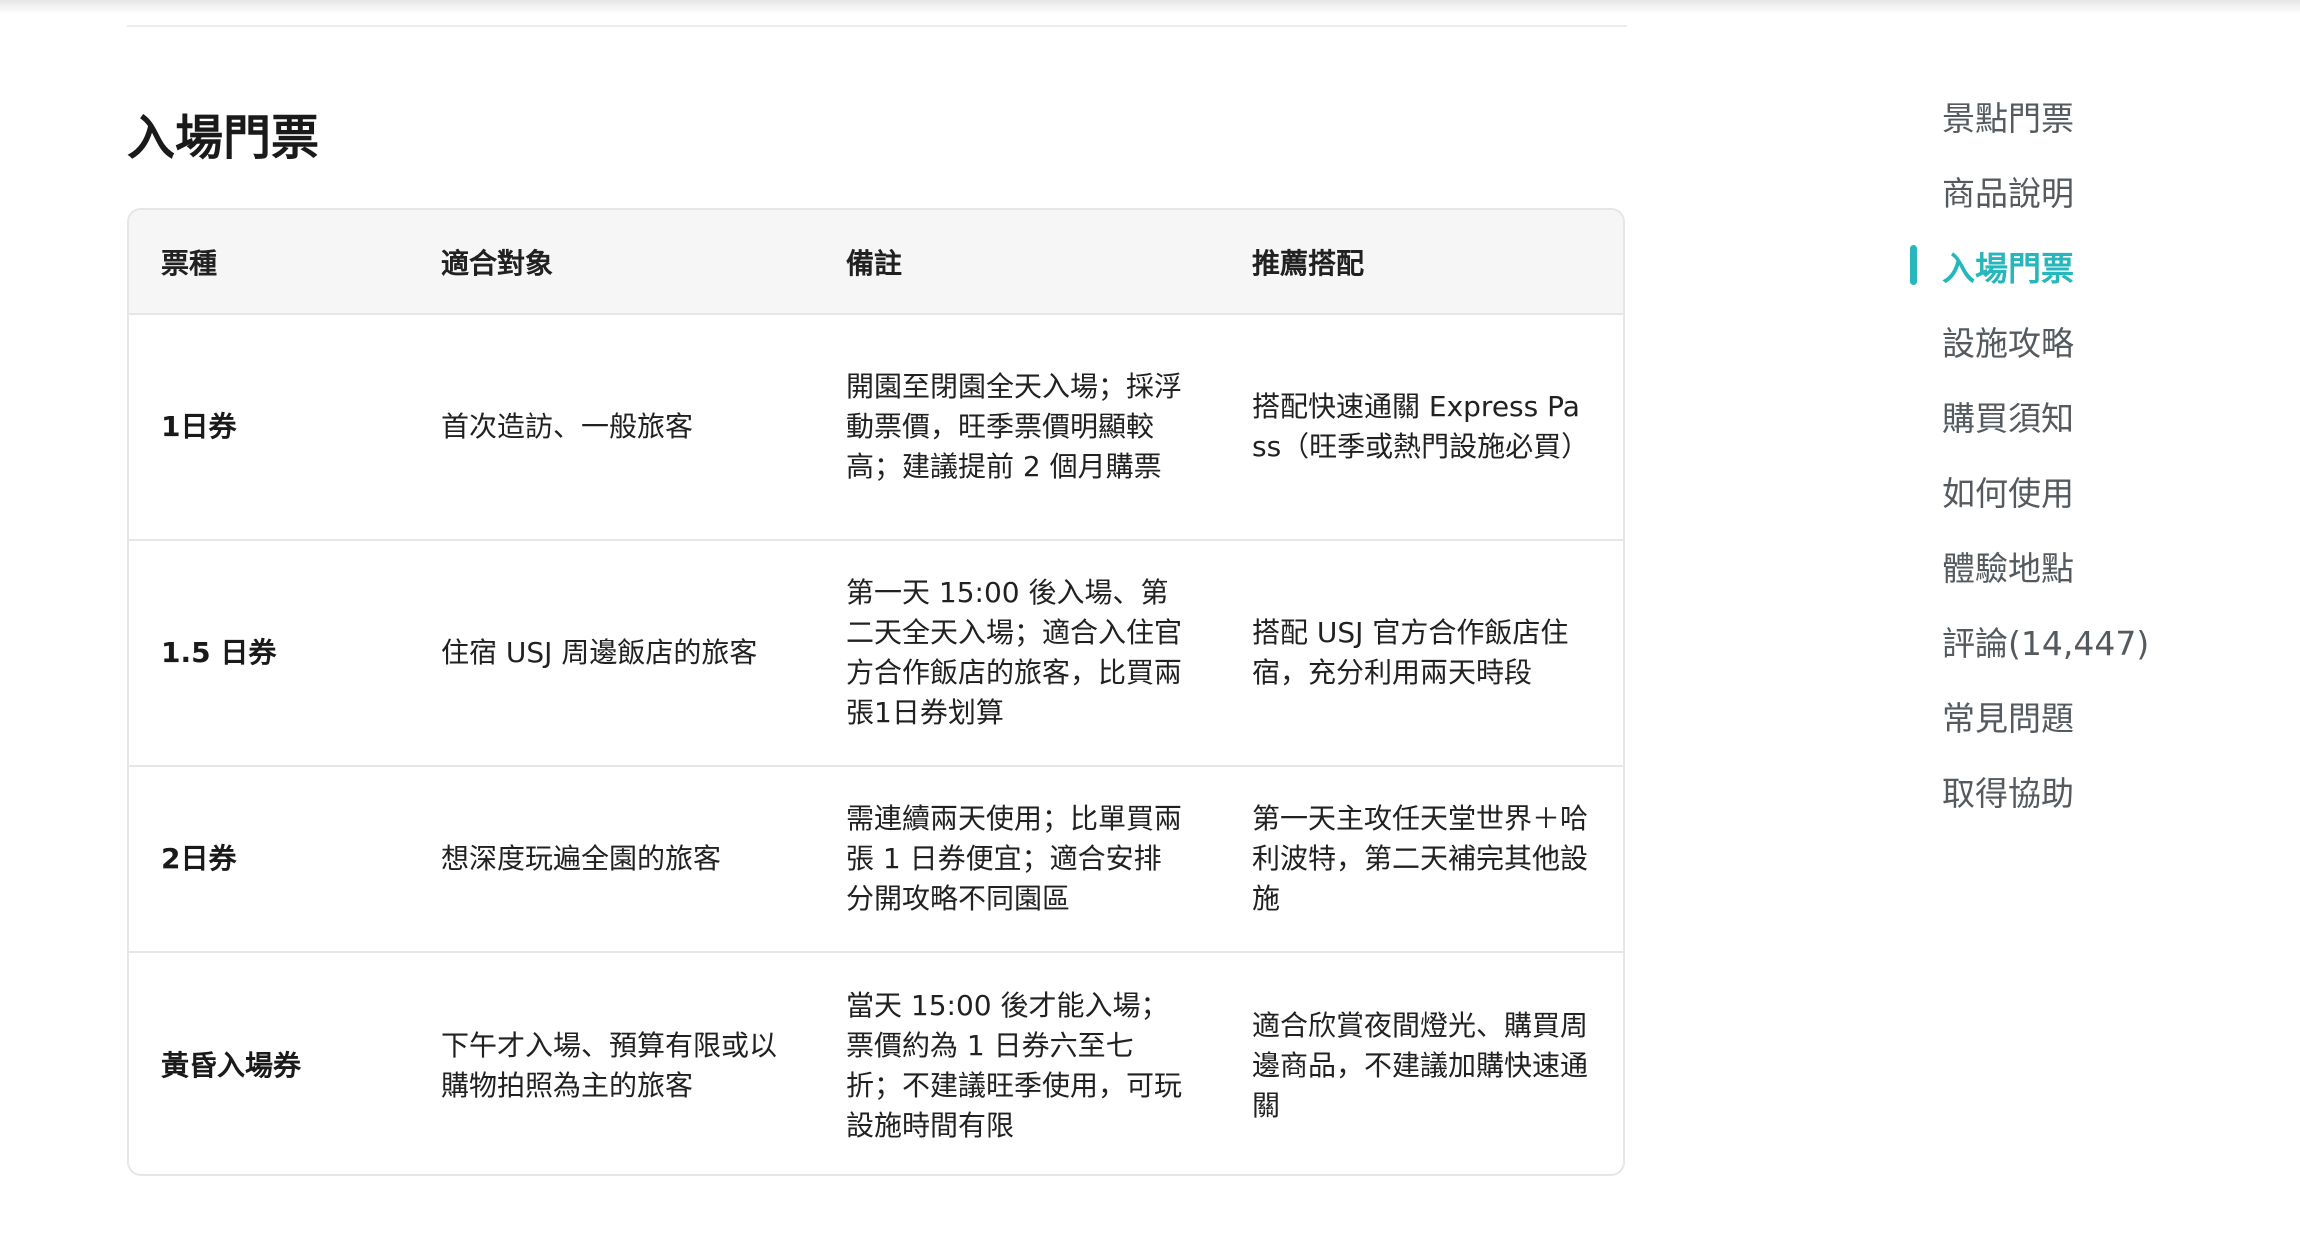 Image resolution: width=2300 pixels, height=1246 pixels. What do you see at coordinates (2060, 340) in the screenshot?
I see `toc-item-facility-guide: 設施攻略` at bounding box center [2060, 340].